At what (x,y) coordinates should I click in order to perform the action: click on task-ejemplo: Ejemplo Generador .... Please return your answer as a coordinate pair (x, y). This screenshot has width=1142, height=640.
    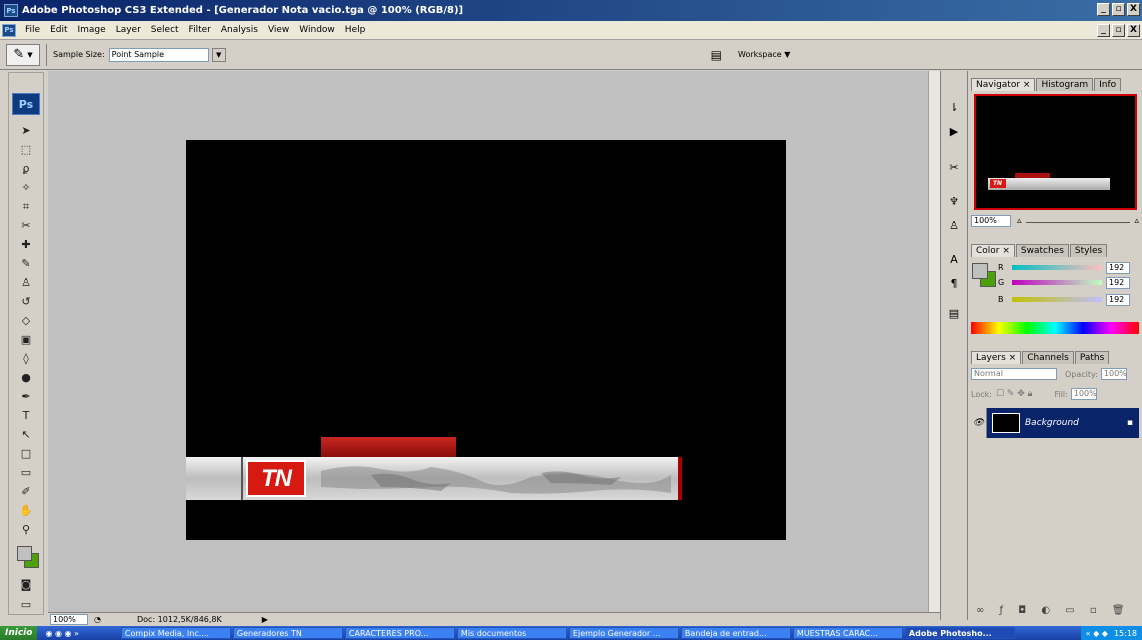
    Looking at the image, I should click on (623, 633).